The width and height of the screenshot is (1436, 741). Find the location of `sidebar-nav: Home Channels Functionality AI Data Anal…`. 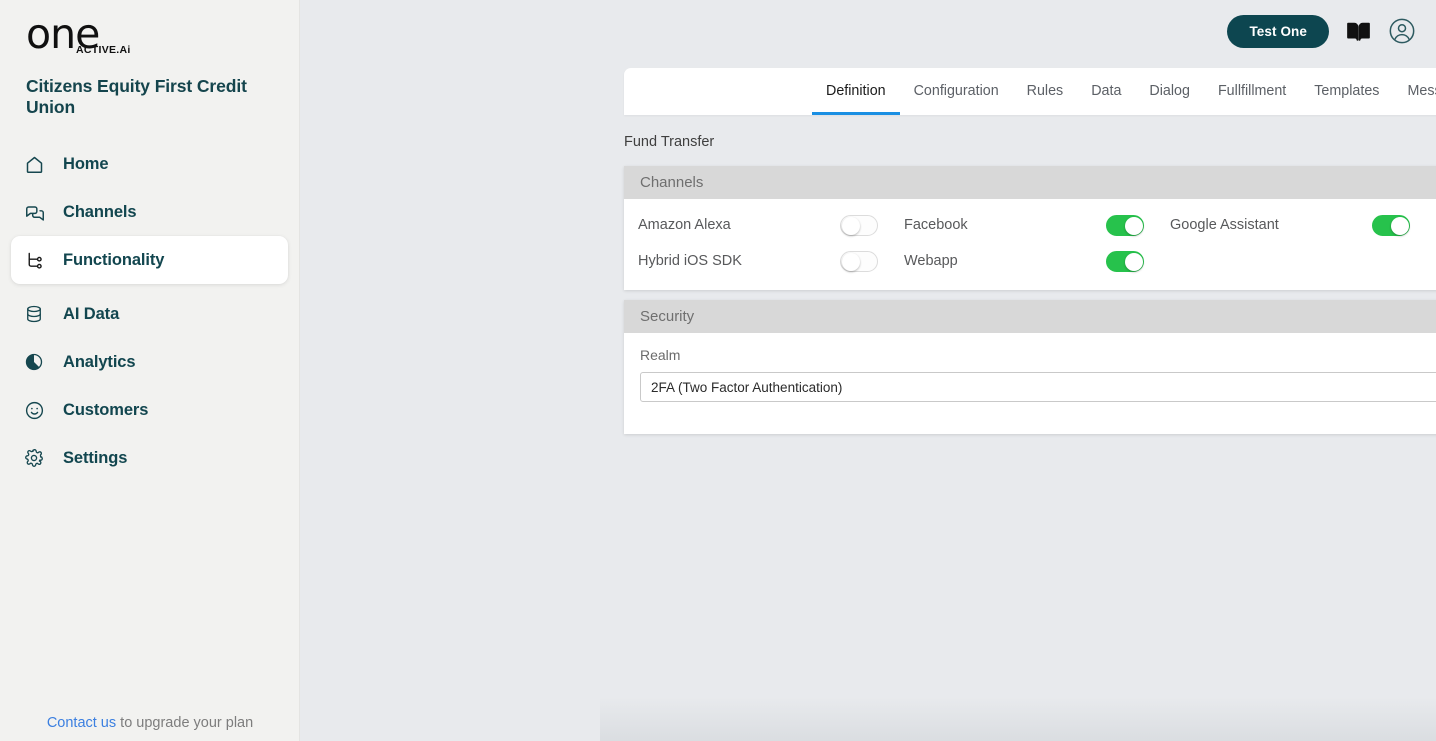

sidebar-nav: Home Channels Functionality AI Data Anal… is located at coordinates (149, 311).